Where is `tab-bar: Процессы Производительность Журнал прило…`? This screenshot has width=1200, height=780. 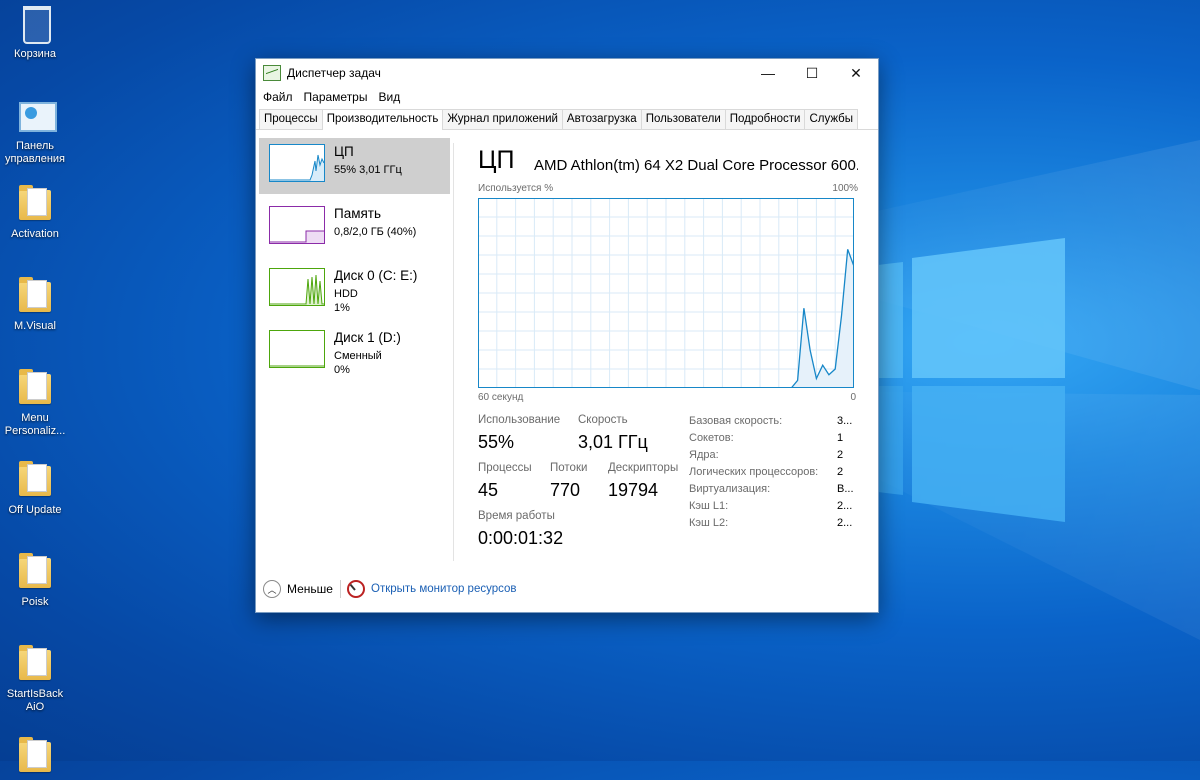 tab-bar: Процессы Производительность Журнал прило… is located at coordinates (567, 118).